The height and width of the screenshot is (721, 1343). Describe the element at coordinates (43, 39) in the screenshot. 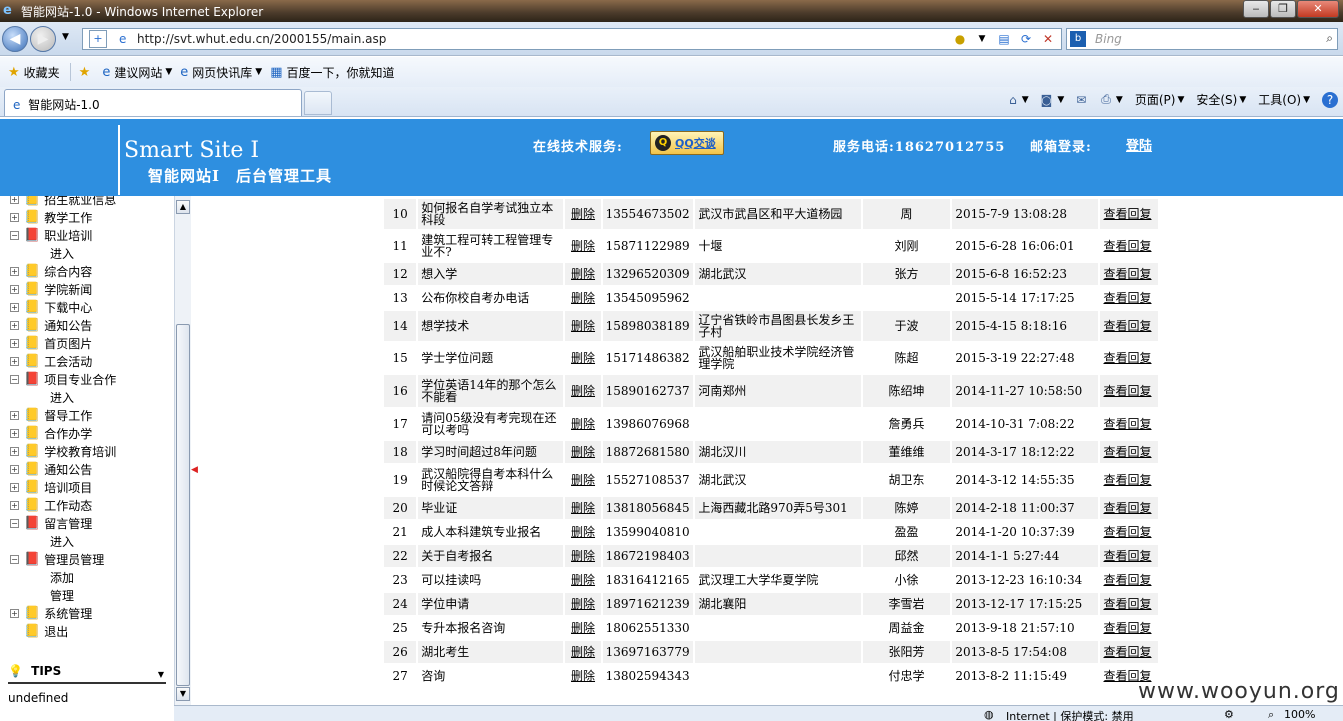

I see `forward-button: ▶` at that location.